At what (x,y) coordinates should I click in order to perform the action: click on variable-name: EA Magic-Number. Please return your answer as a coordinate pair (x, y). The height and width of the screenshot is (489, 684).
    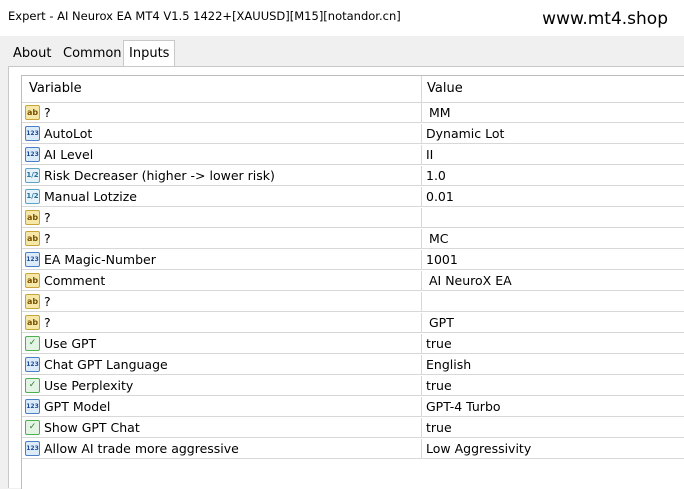
    Looking at the image, I should click on (100, 259).